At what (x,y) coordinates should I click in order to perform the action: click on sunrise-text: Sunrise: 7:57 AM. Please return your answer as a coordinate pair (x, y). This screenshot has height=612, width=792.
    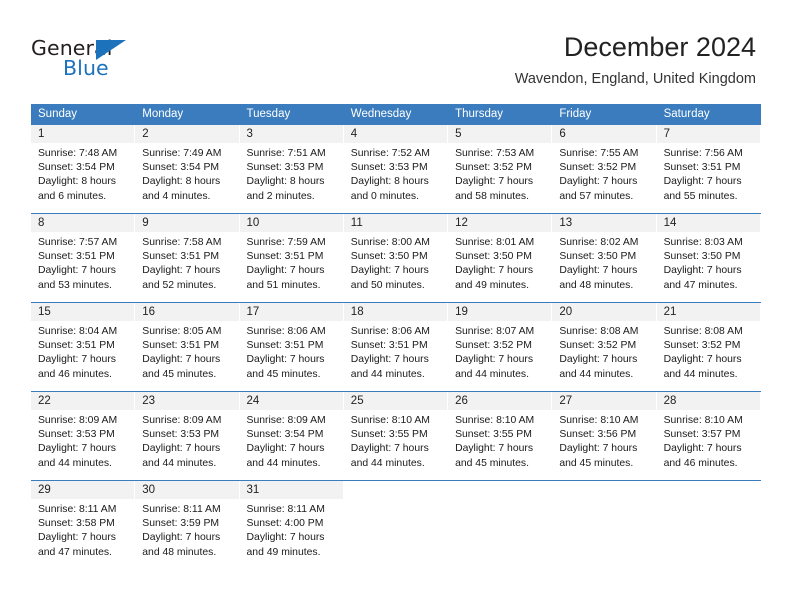
    Looking at the image, I should click on (78, 242).